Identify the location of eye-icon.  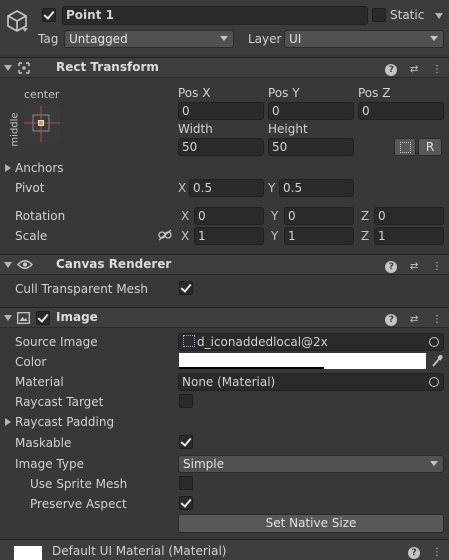
(25, 264).